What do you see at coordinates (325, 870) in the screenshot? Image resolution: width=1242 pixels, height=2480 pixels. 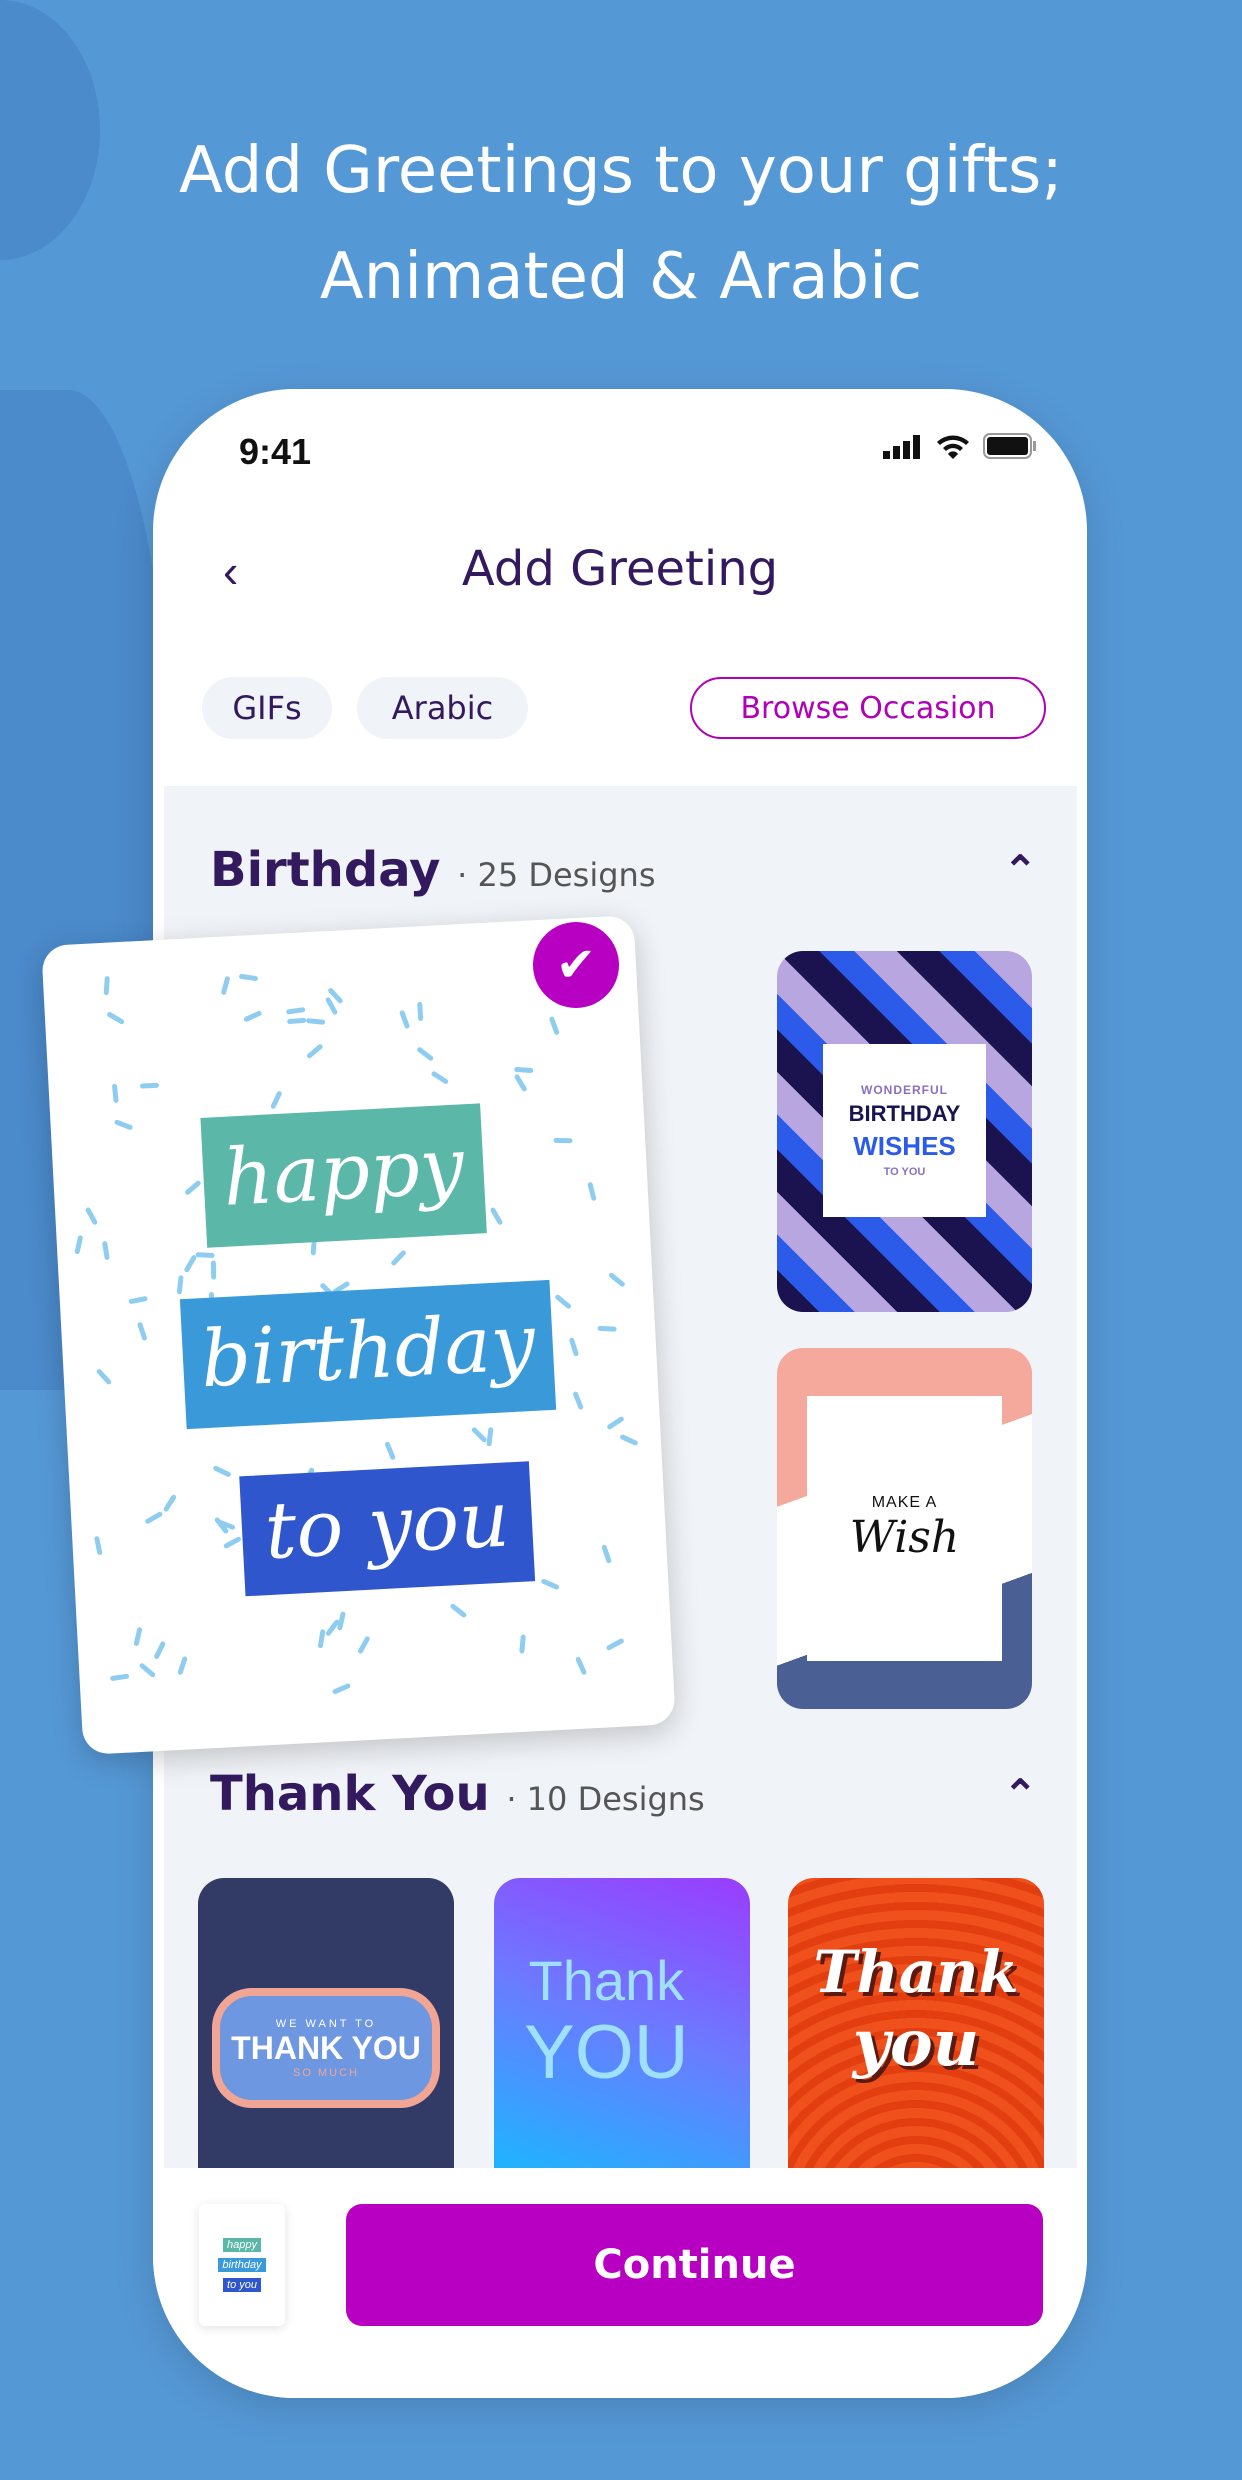 I see `section-title: Birthday` at bounding box center [325, 870].